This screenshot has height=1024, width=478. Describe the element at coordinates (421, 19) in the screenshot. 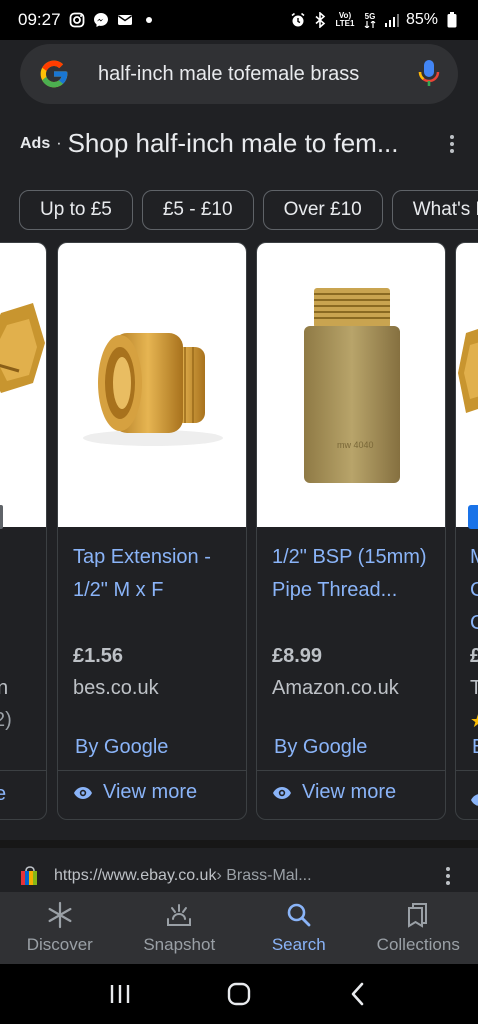

I see `battery-percent: 85%` at that location.